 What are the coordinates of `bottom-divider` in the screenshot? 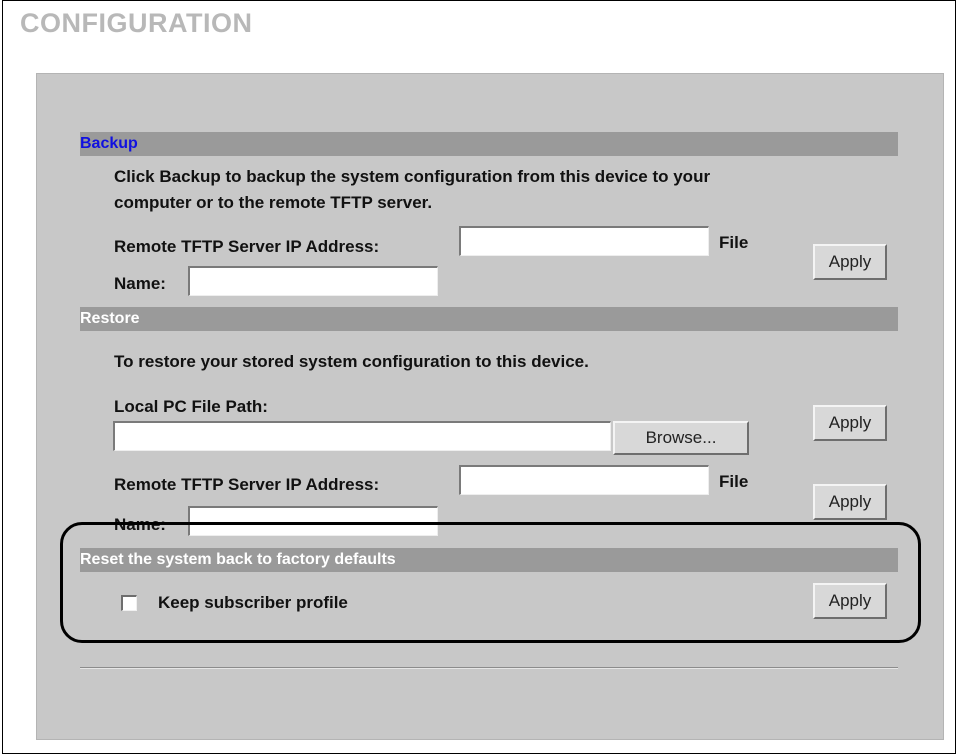 It's located at (489, 668).